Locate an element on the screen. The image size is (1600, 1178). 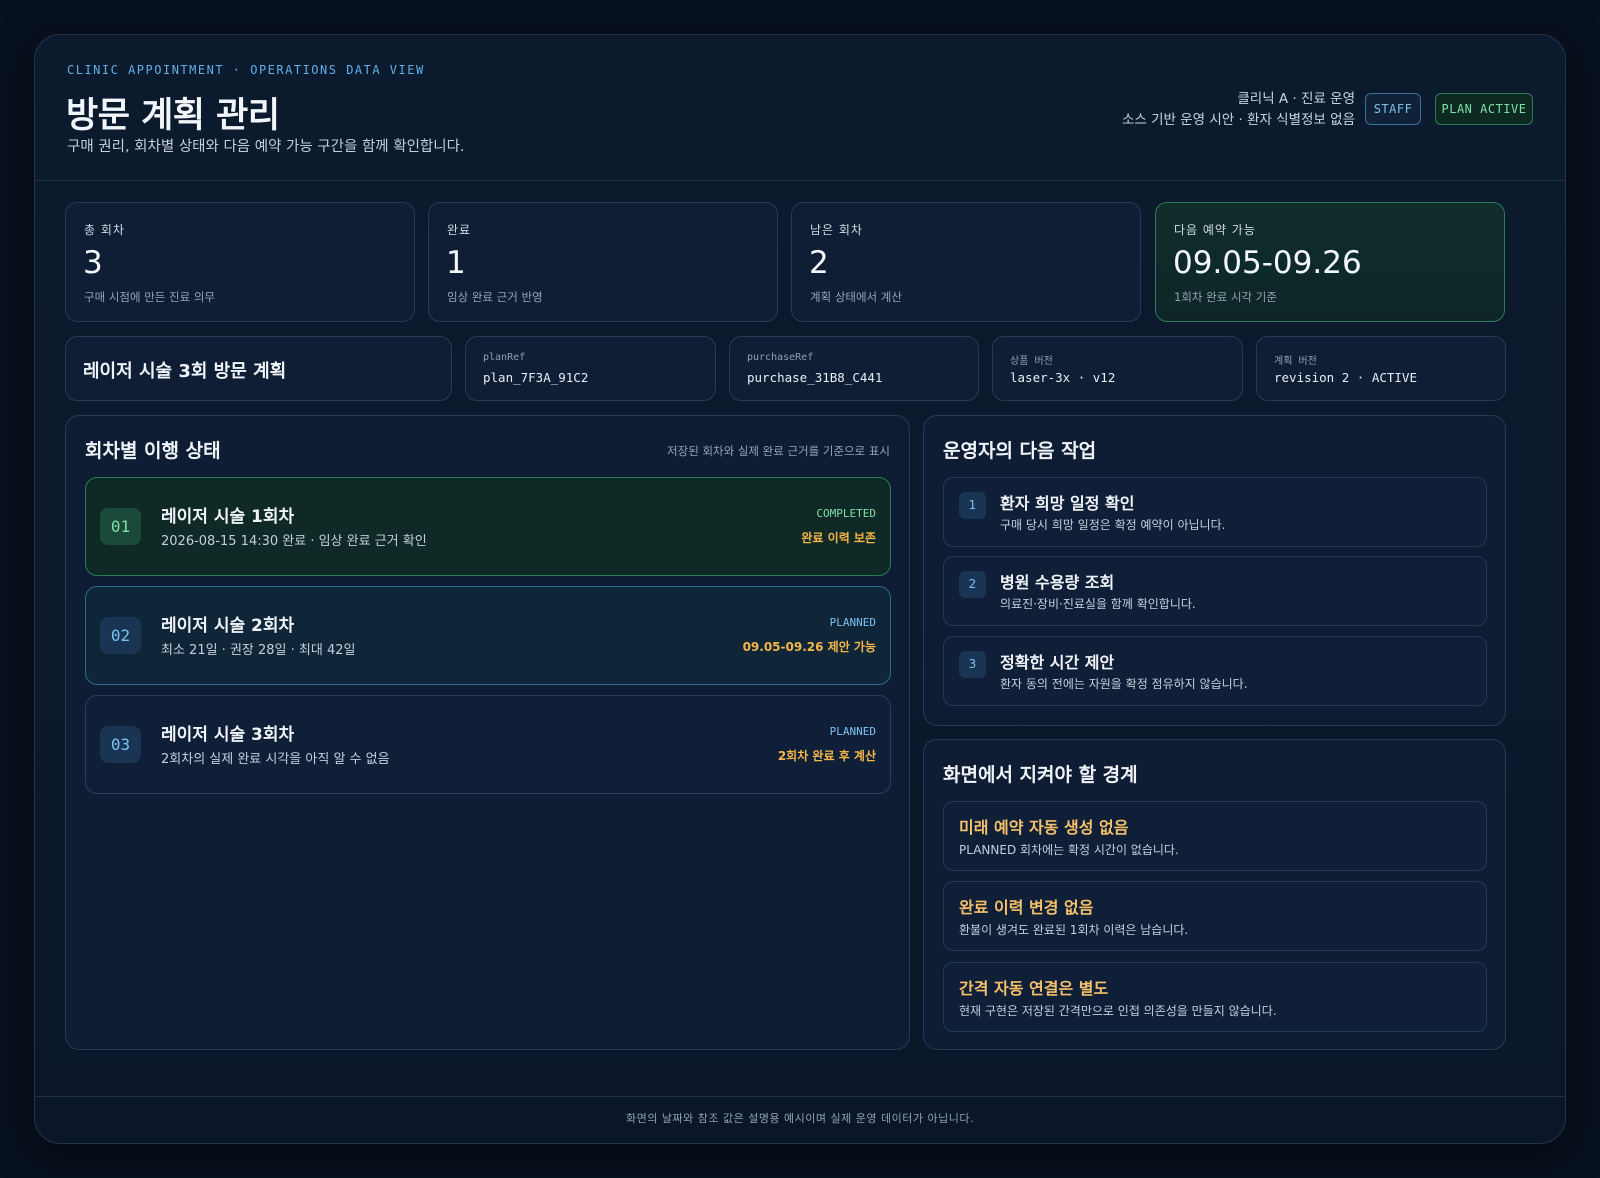
session-status: COMPLETED is located at coordinates (846, 513).